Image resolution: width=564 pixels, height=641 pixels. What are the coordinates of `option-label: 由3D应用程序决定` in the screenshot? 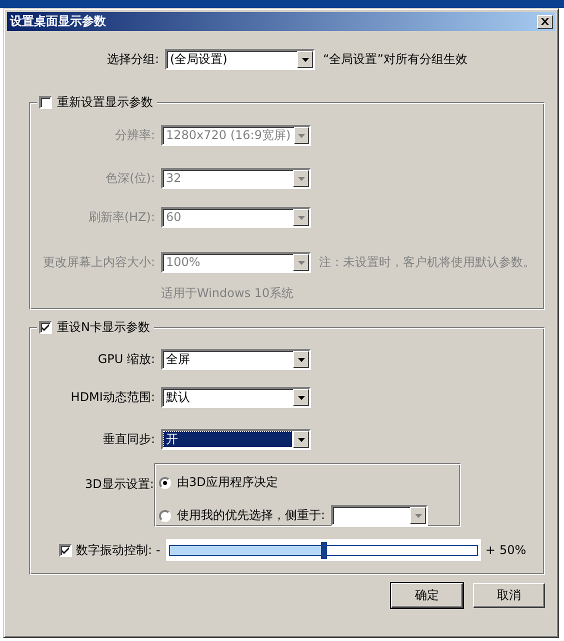 It's located at (227, 482).